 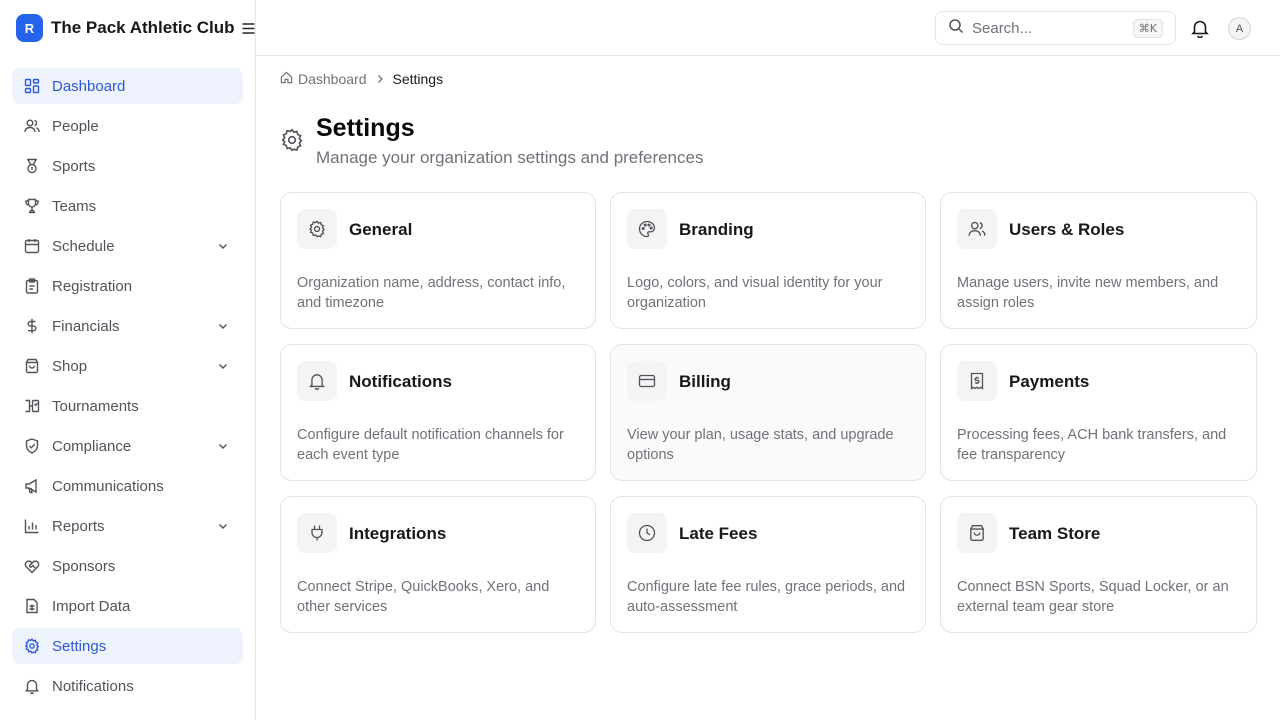 What do you see at coordinates (977, 381) in the screenshot?
I see `receipt-icon` at bounding box center [977, 381].